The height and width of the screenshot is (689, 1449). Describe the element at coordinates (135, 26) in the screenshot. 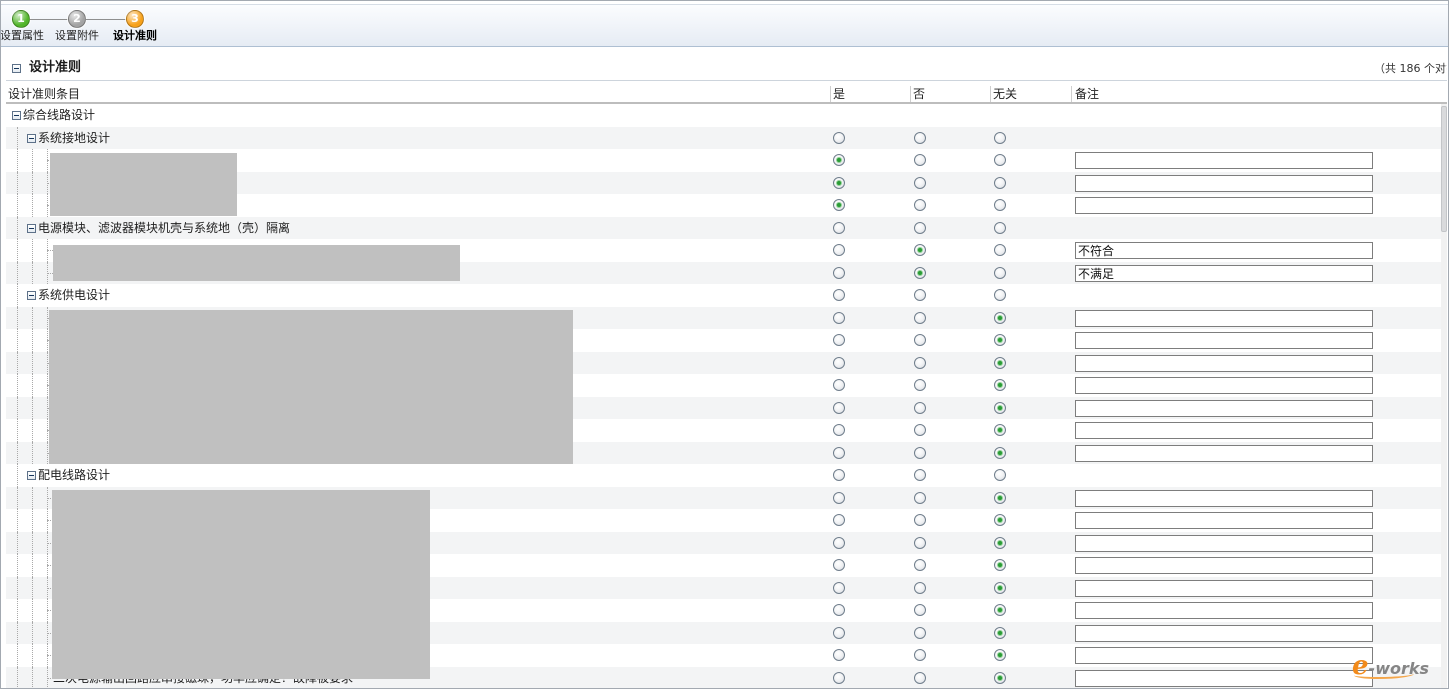

I see `step-design-criteria: 3 设计准则` at that location.